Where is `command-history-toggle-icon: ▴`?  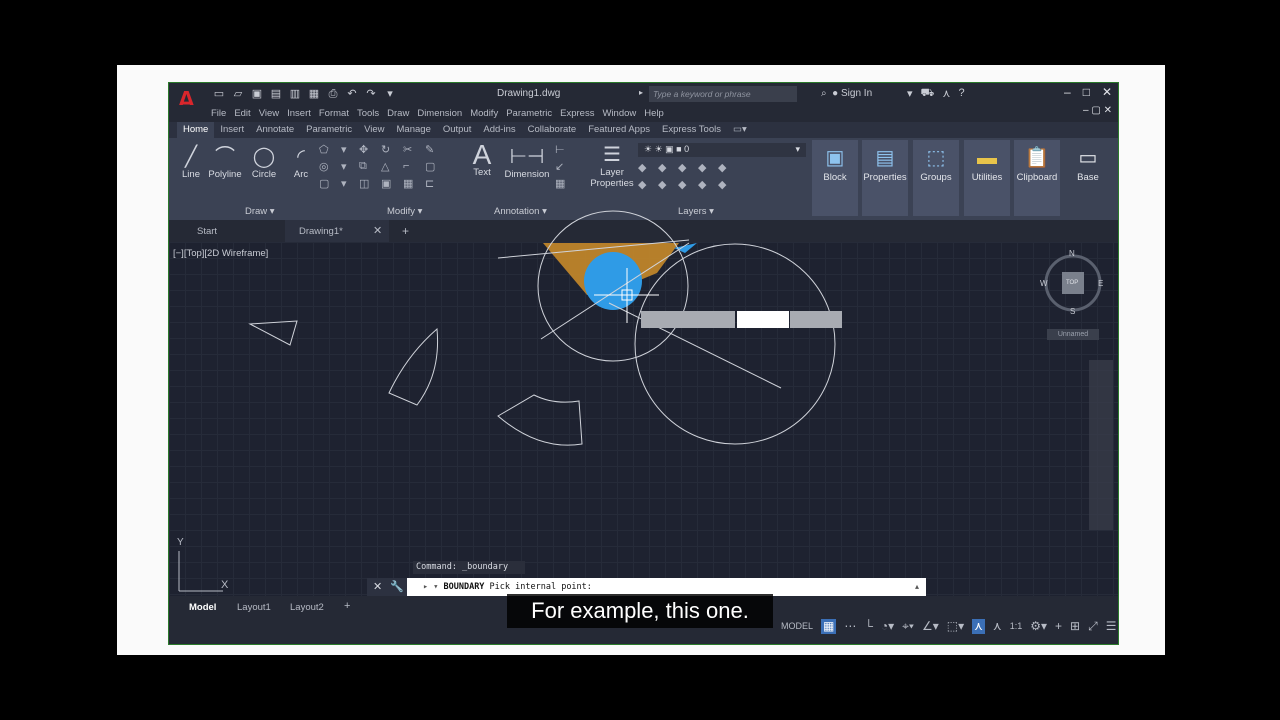 command-history-toggle-icon: ▴ is located at coordinates (917, 586).